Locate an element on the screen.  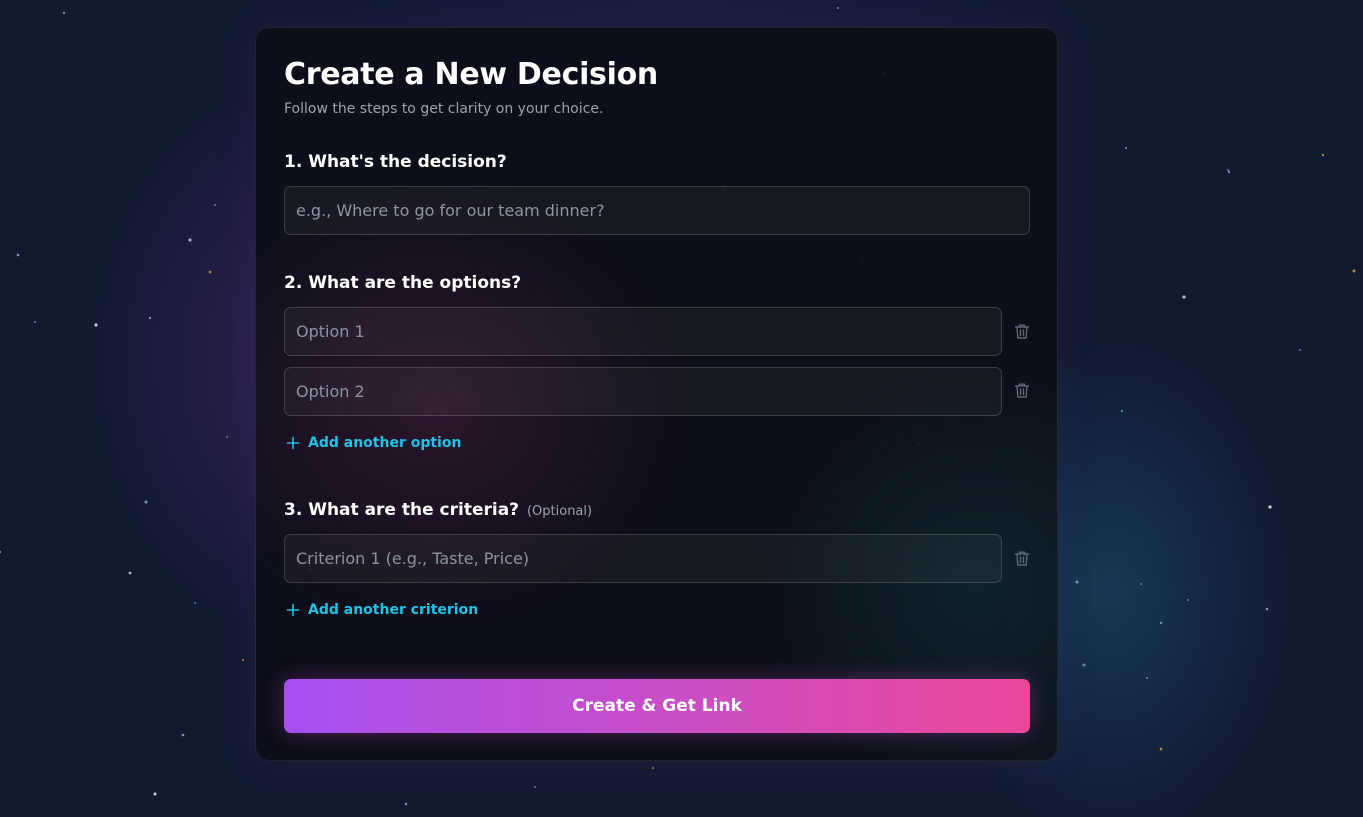
optional-note: (Optional) is located at coordinates (559, 511).